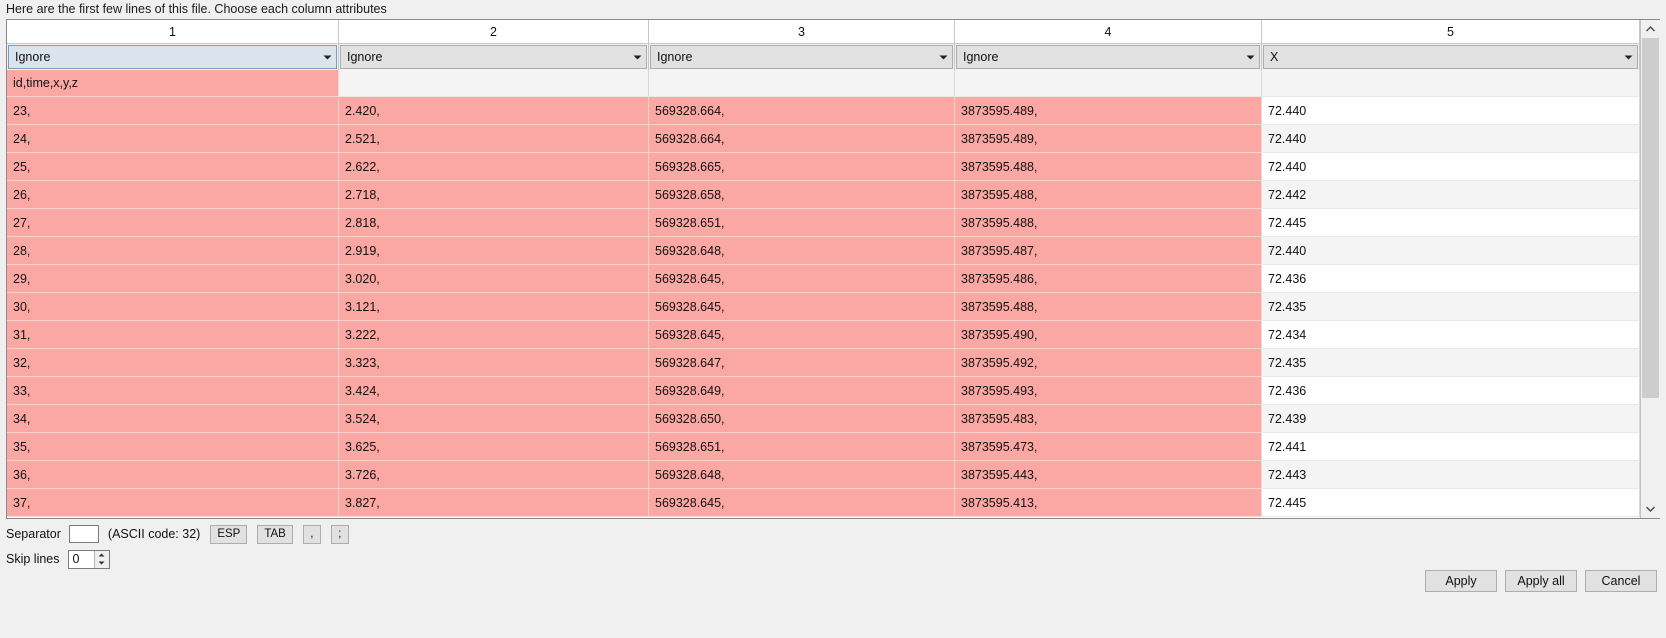 Image resolution: width=1666 pixels, height=638 pixels. What do you see at coordinates (494, 223) in the screenshot?
I see `table-cell: 2.818,` at bounding box center [494, 223].